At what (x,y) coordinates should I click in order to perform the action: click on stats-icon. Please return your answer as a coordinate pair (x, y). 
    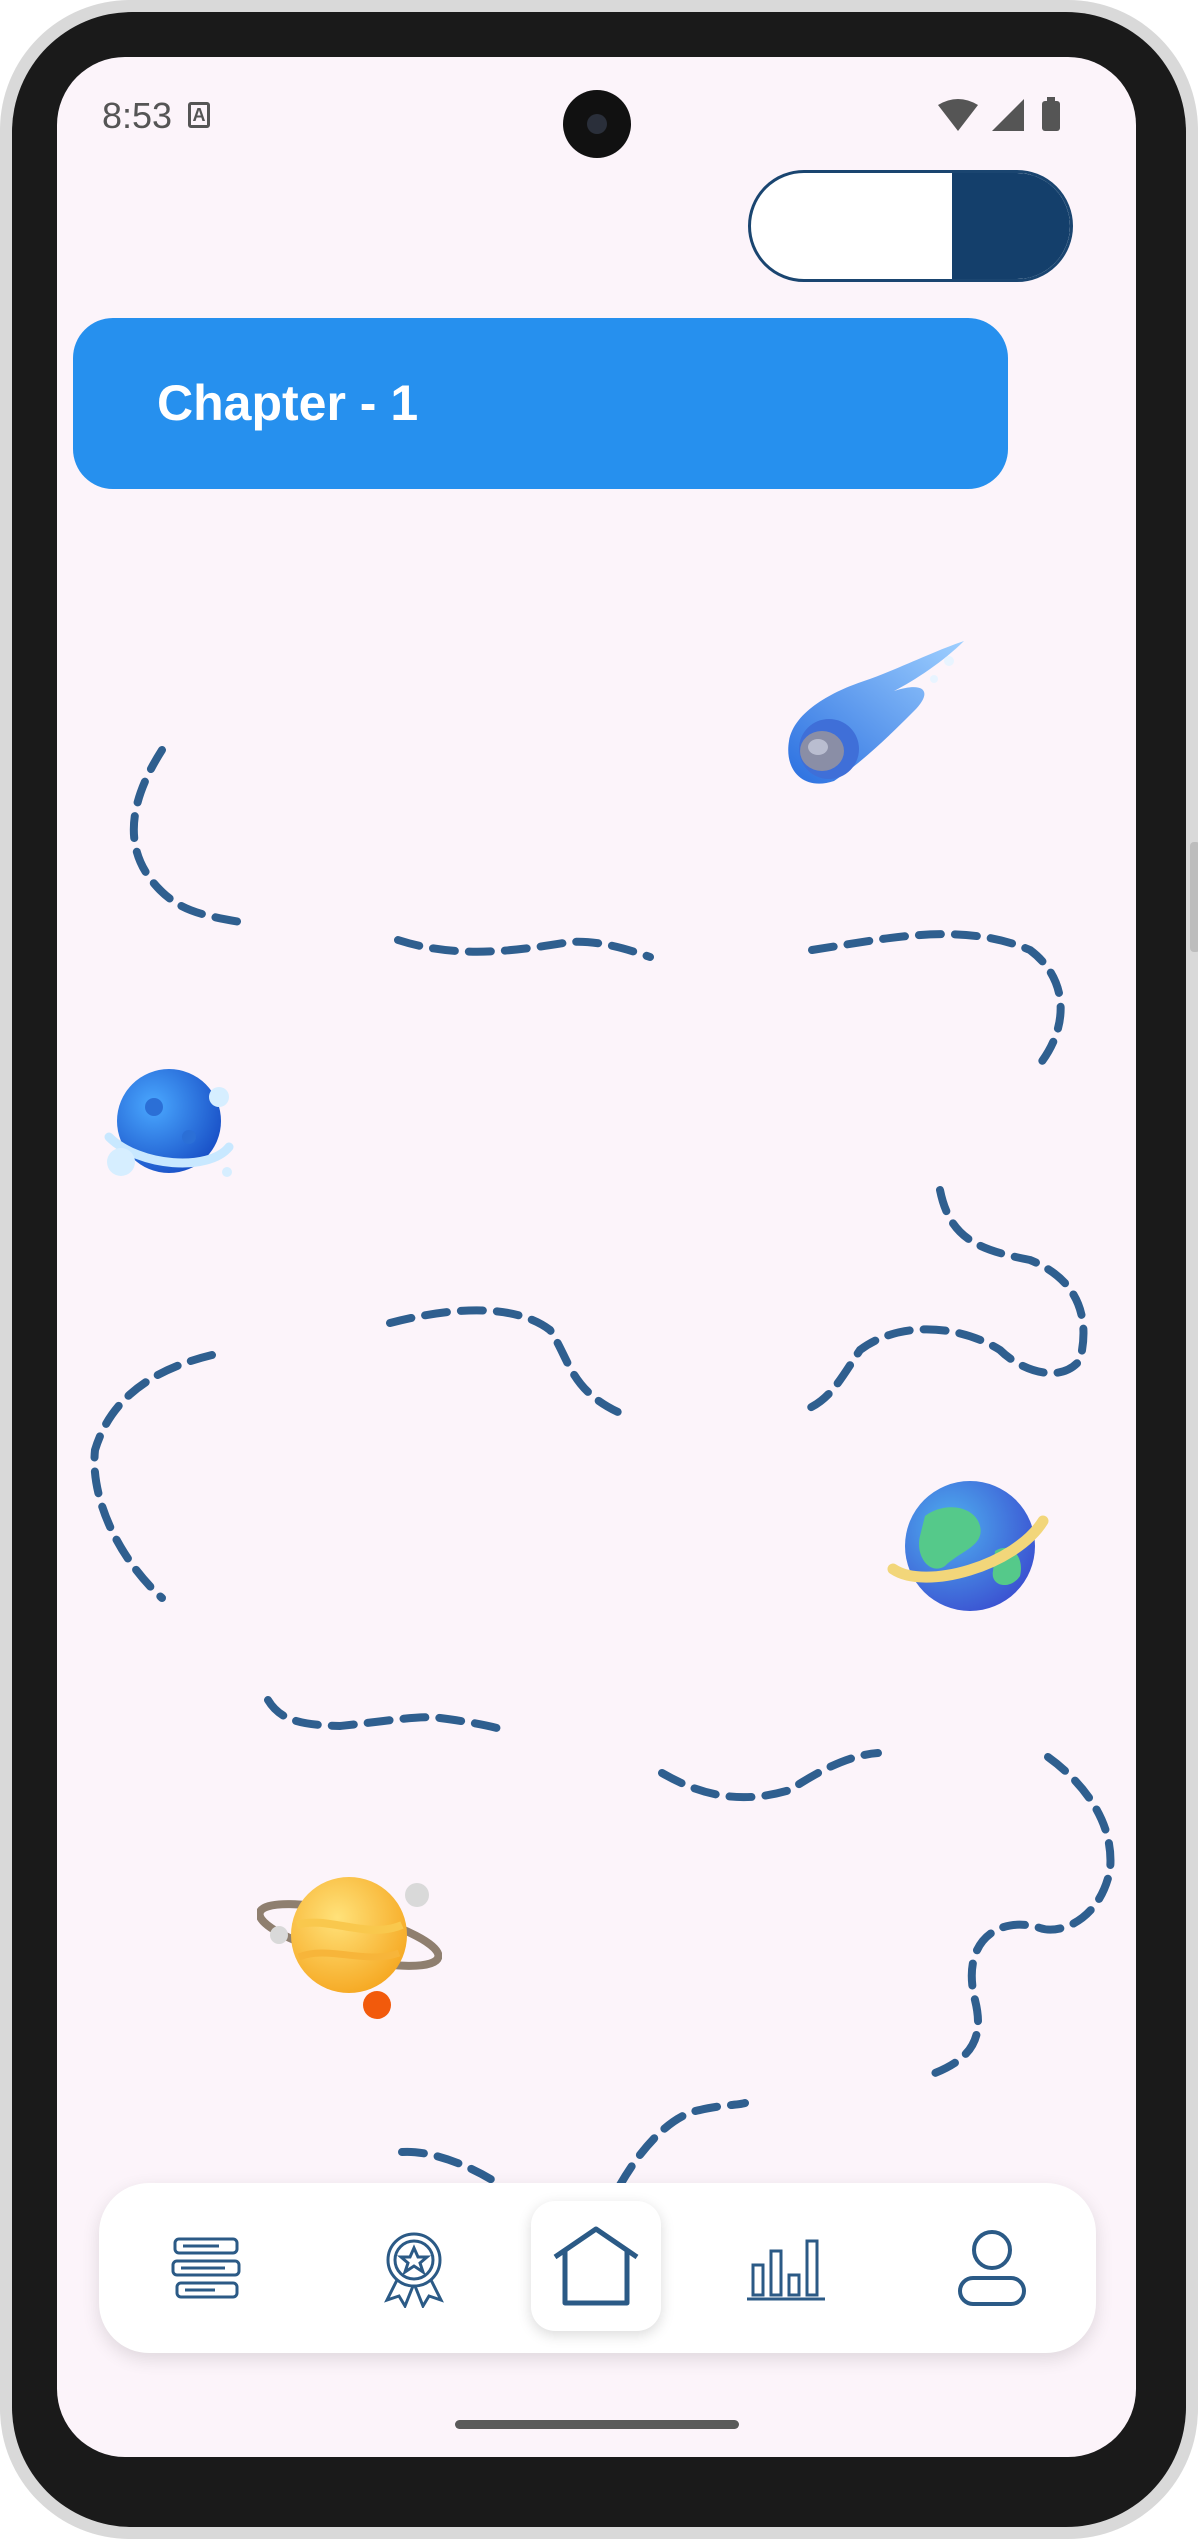
    Looking at the image, I should click on (786, 2270).